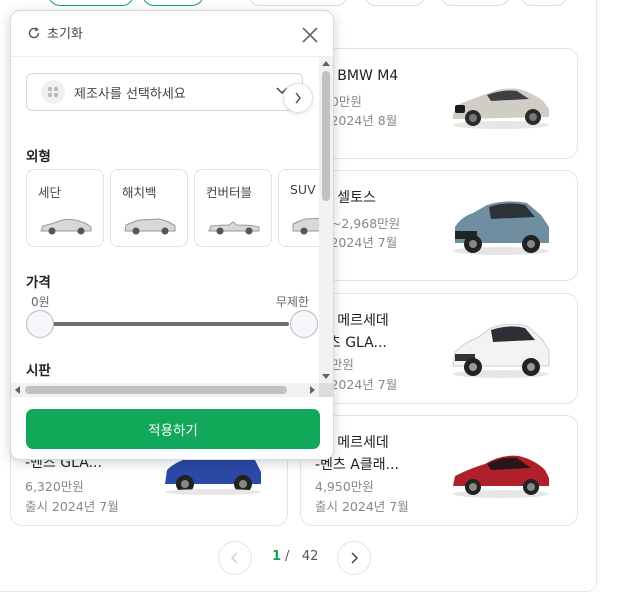 The height and width of the screenshot is (603, 621). Describe the element at coordinates (65, 34) in the screenshot. I see `reset-label: 초기화` at that location.